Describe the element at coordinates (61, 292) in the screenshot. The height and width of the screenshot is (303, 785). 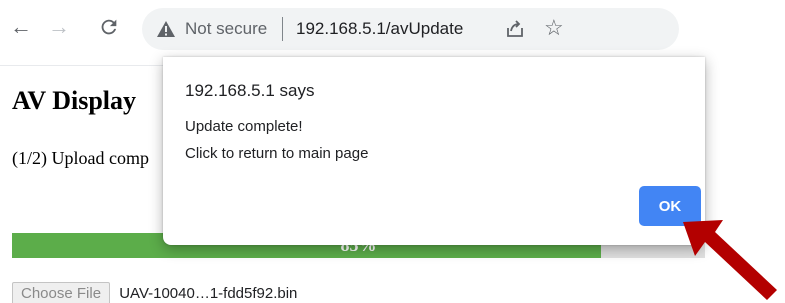
I see `choose-file-button: Choose File` at that location.